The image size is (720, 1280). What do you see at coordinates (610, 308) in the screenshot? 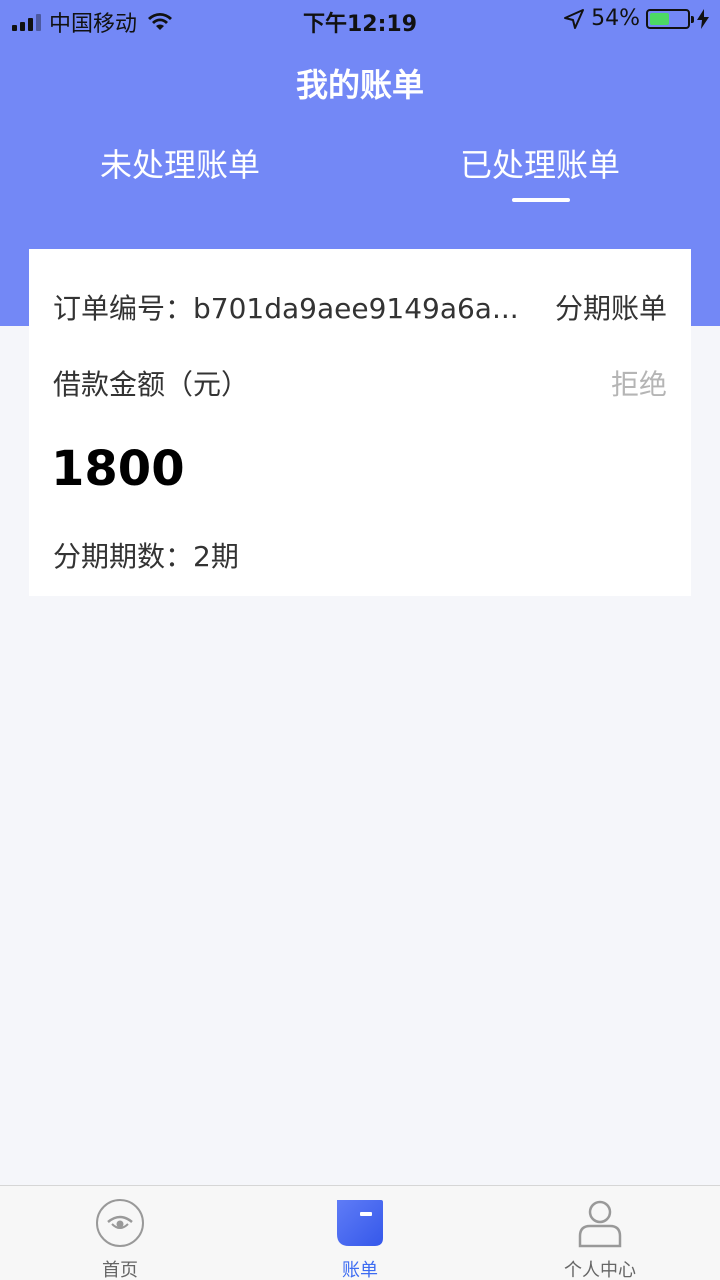
I see `bill-type: 分期账单` at bounding box center [610, 308].